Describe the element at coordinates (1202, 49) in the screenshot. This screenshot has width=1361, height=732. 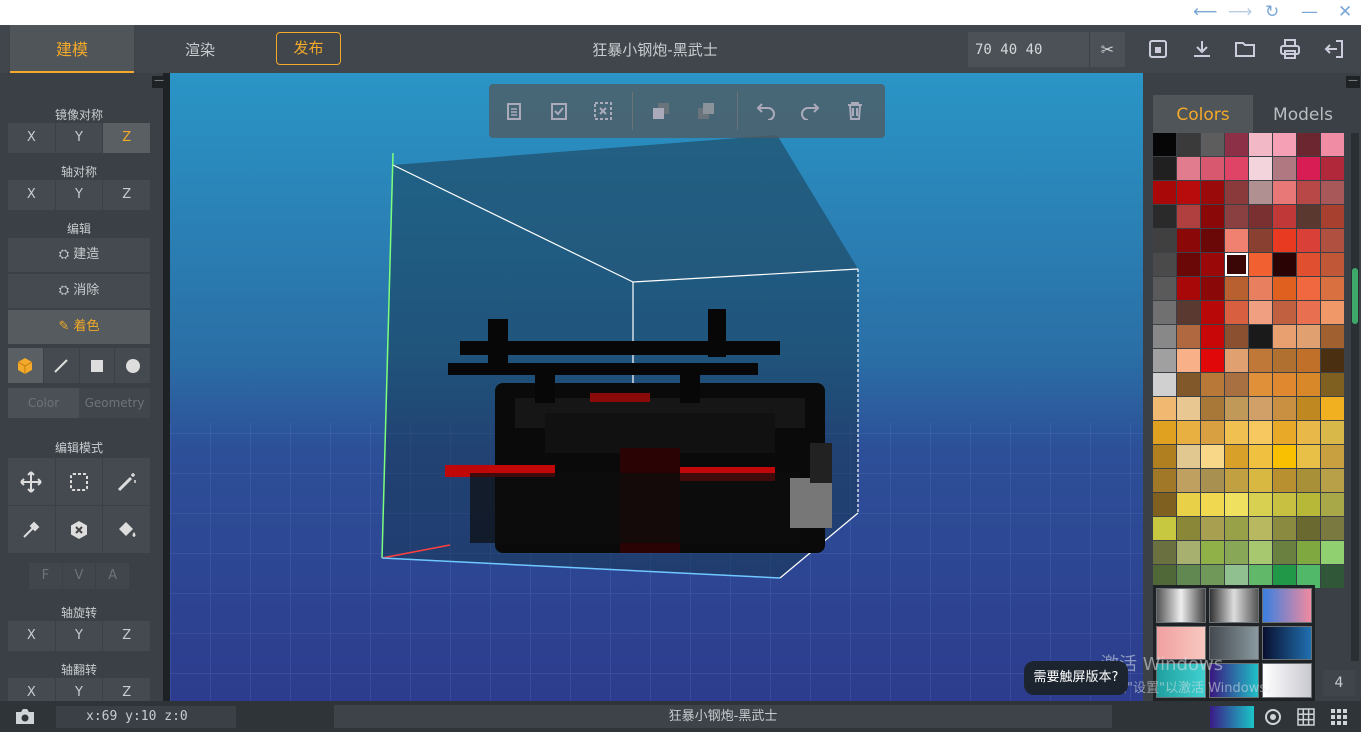
I see `download-icon` at that location.